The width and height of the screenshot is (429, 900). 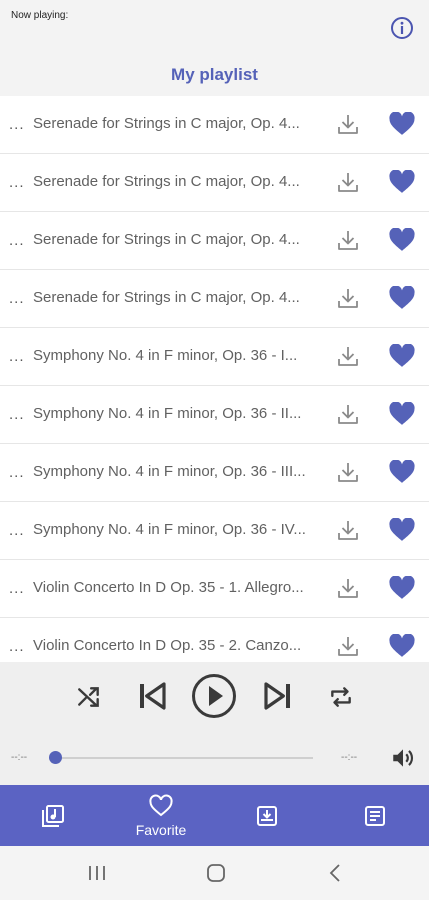 What do you see at coordinates (19, 757) in the screenshot?
I see `current-time: --:--` at bounding box center [19, 757].